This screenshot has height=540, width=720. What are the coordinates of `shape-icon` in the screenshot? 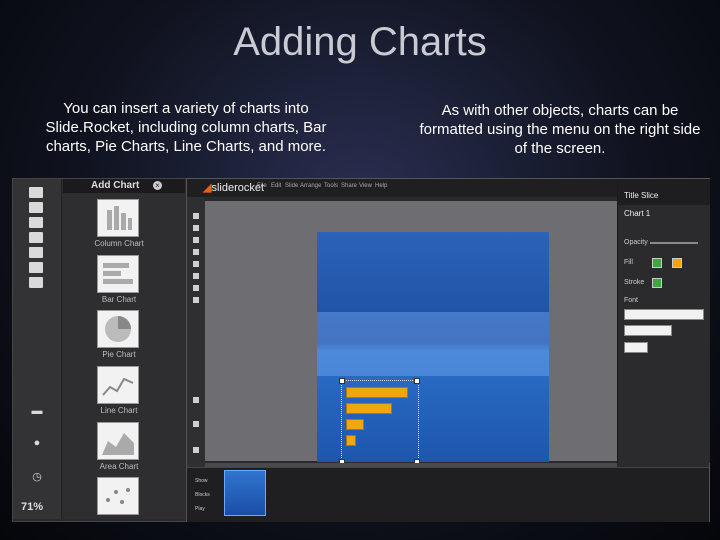 It's located at (196, 252).